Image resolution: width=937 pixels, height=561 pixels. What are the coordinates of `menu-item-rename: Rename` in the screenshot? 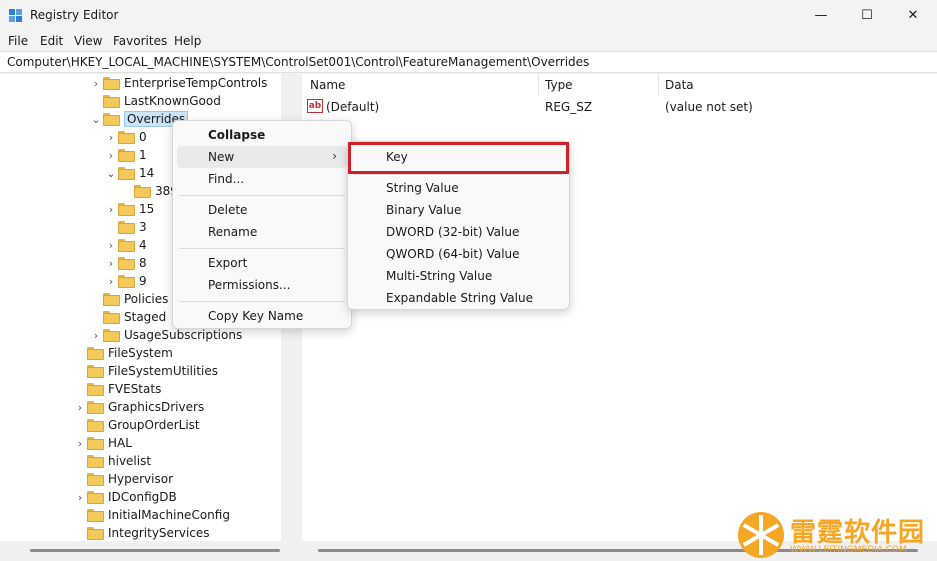 It's located at (262, 232).